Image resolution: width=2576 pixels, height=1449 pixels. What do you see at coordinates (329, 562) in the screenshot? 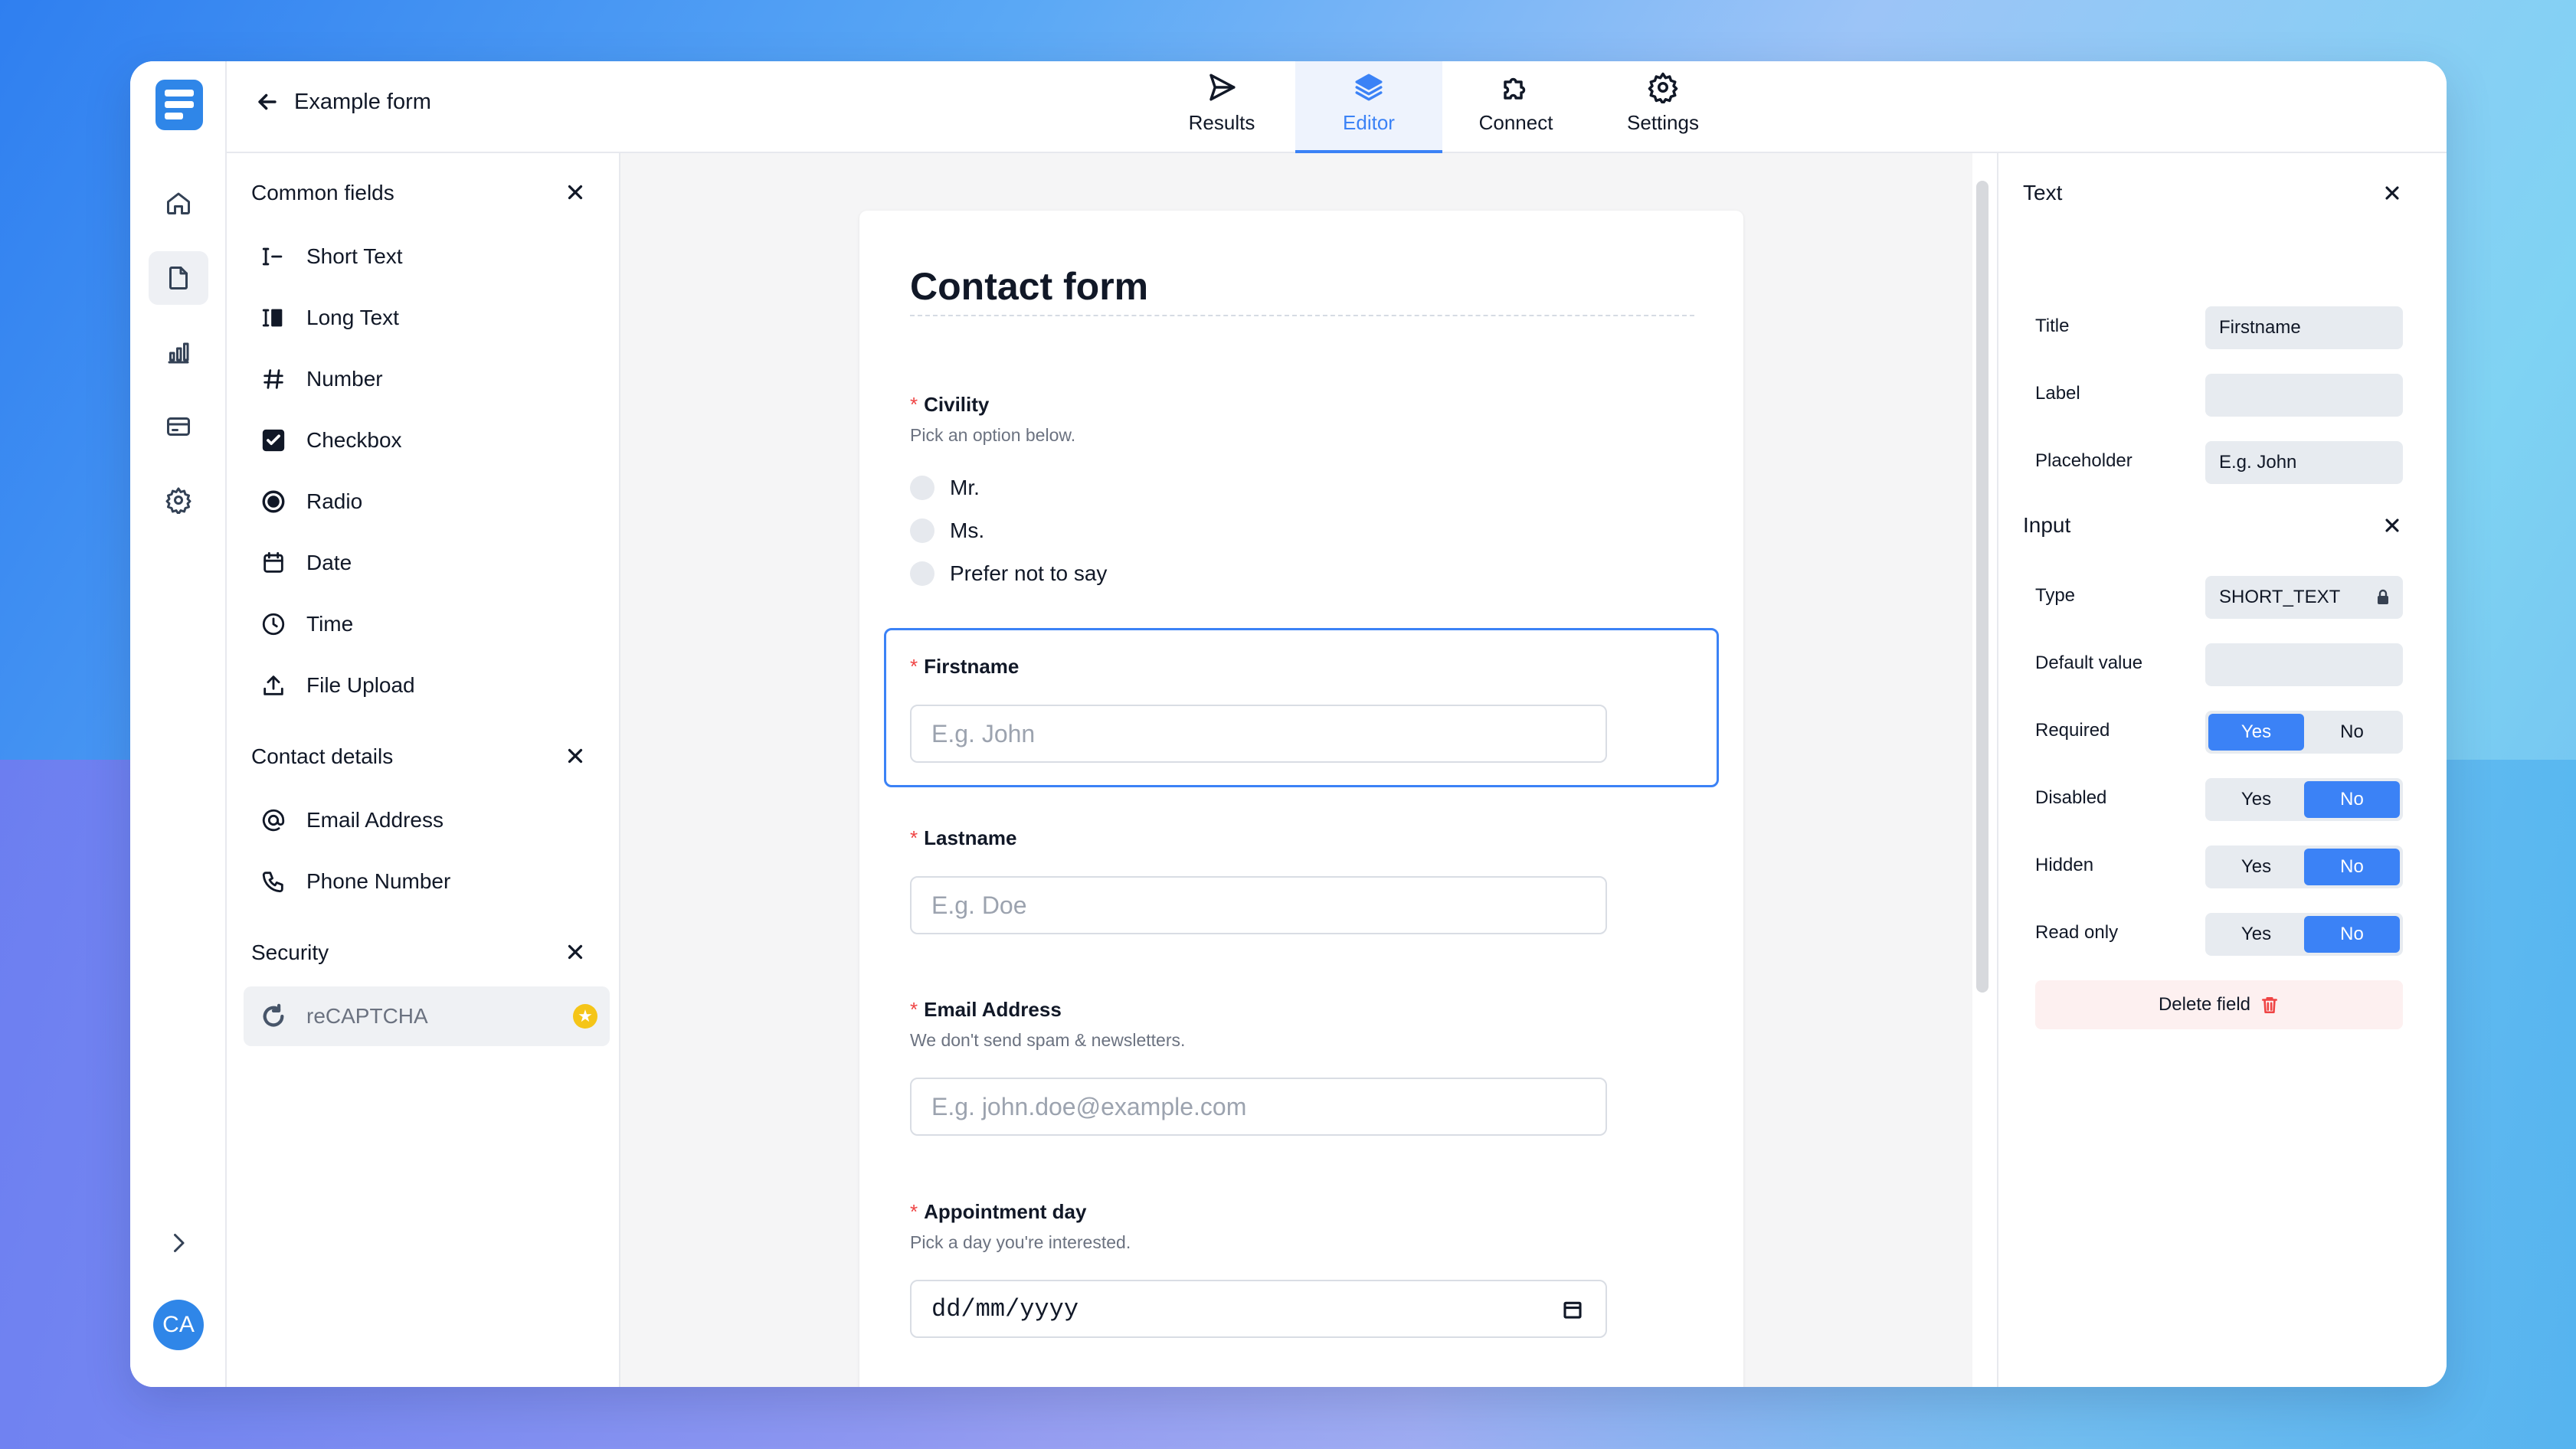
I see `field-label: Date` at bounding box center [329, 562].